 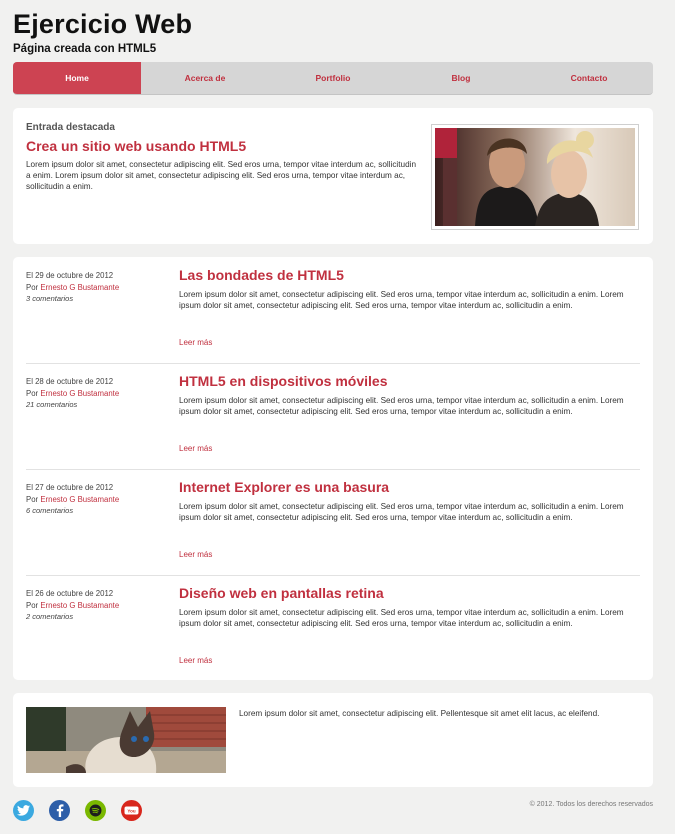 What do you see at coordinates (23, 810) in the screenshot?
I see `twitter-icon` at bounding box center [23, 810].